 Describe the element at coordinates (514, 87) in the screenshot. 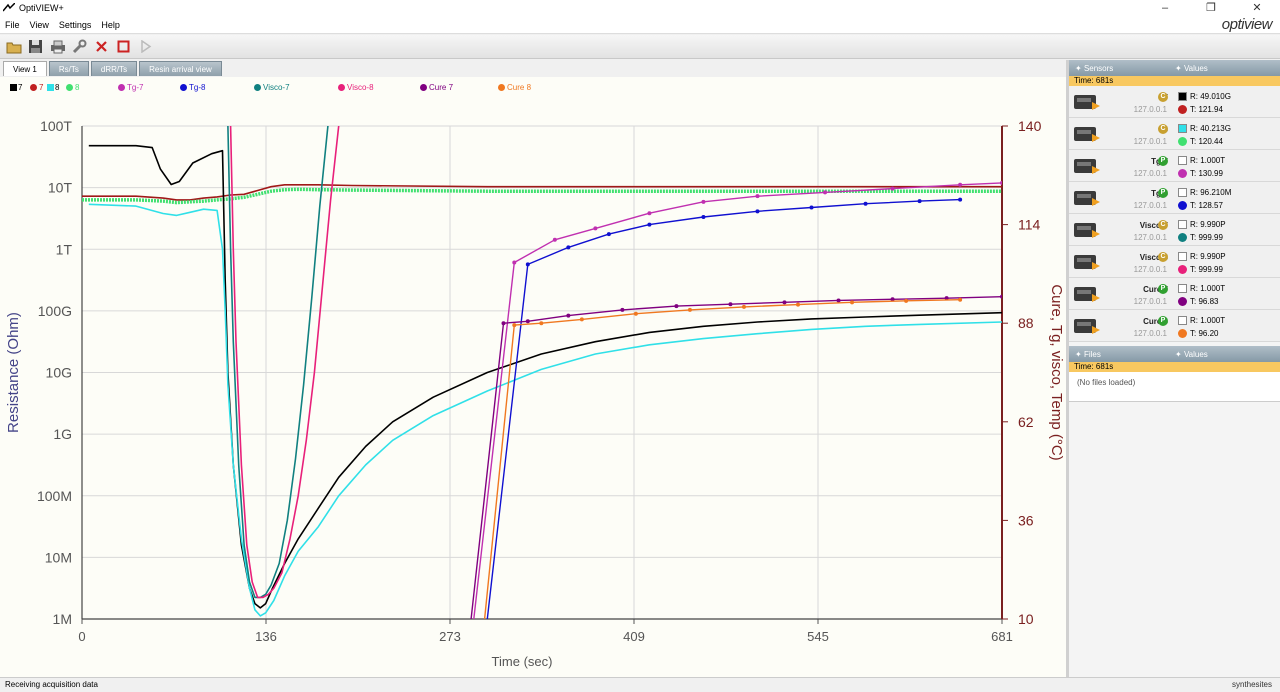

I see `legend-item: Cure 8` at that location.